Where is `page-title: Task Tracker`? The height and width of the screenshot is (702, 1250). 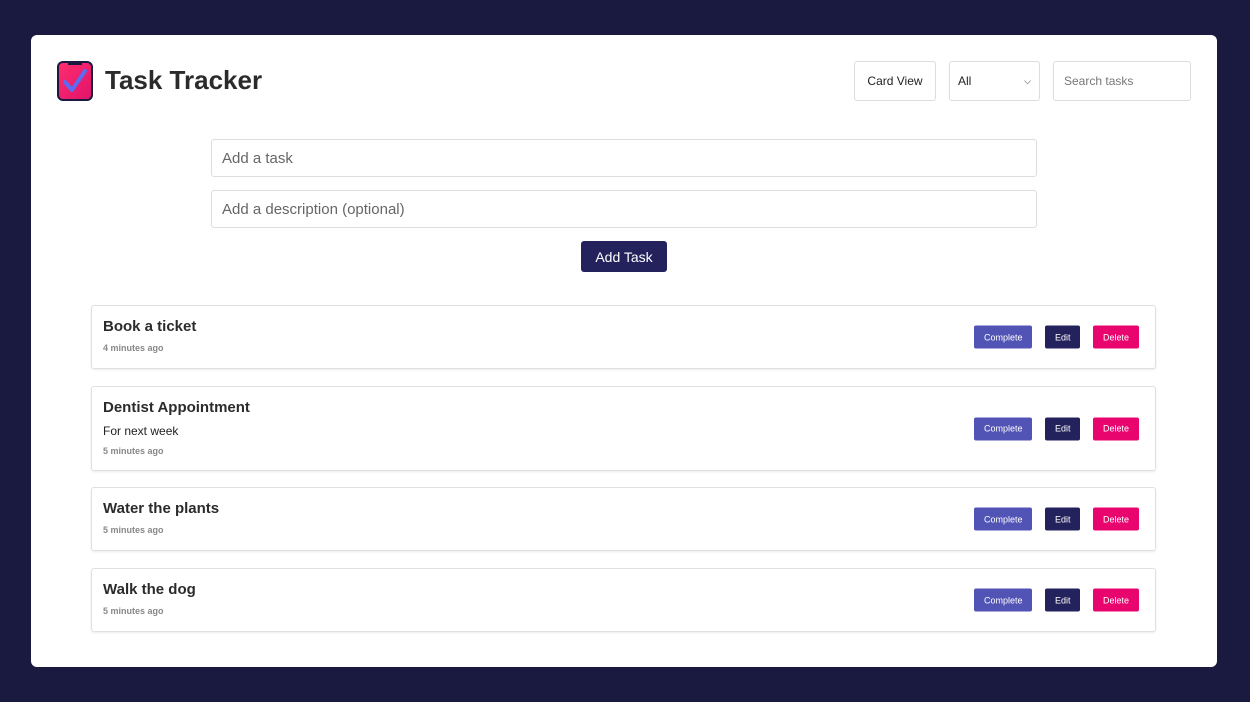 page-title: Task Tracker is located at coordinates (184, 80).